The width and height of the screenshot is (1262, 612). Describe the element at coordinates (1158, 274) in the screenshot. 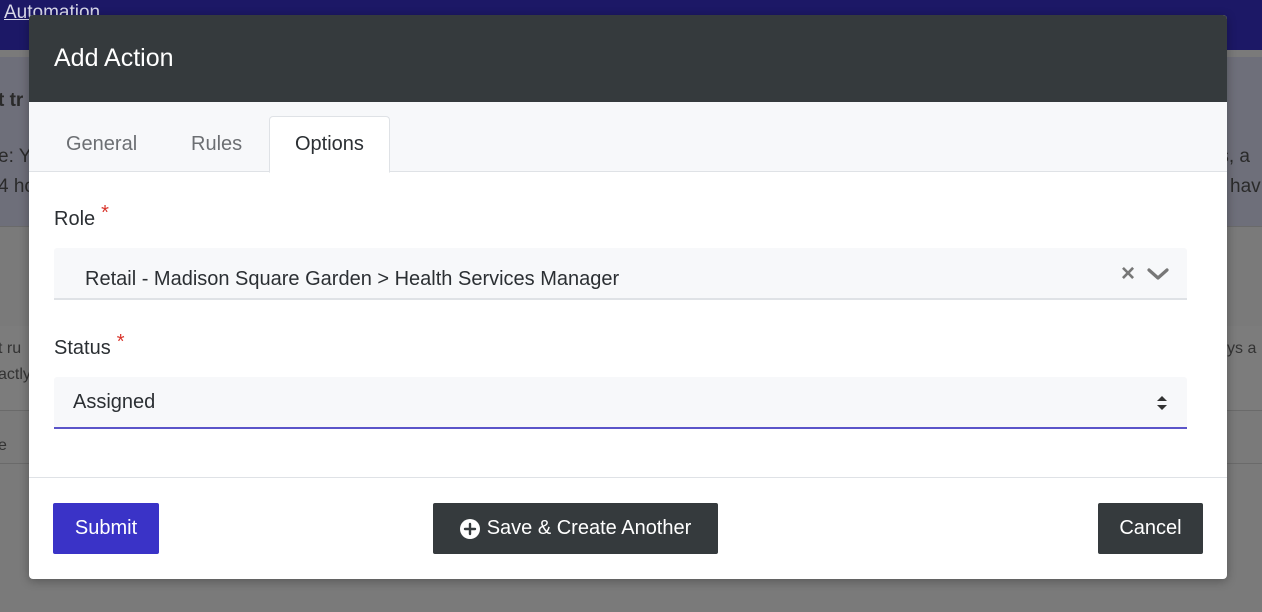

I see `chevron-down-icon` at that location.